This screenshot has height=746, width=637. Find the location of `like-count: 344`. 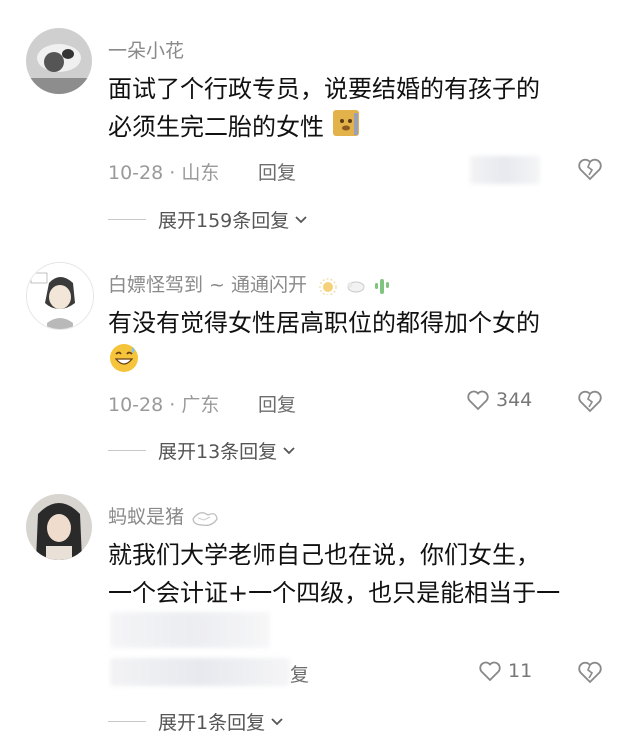

like-count: 344 is located at coordinates (514, 400).